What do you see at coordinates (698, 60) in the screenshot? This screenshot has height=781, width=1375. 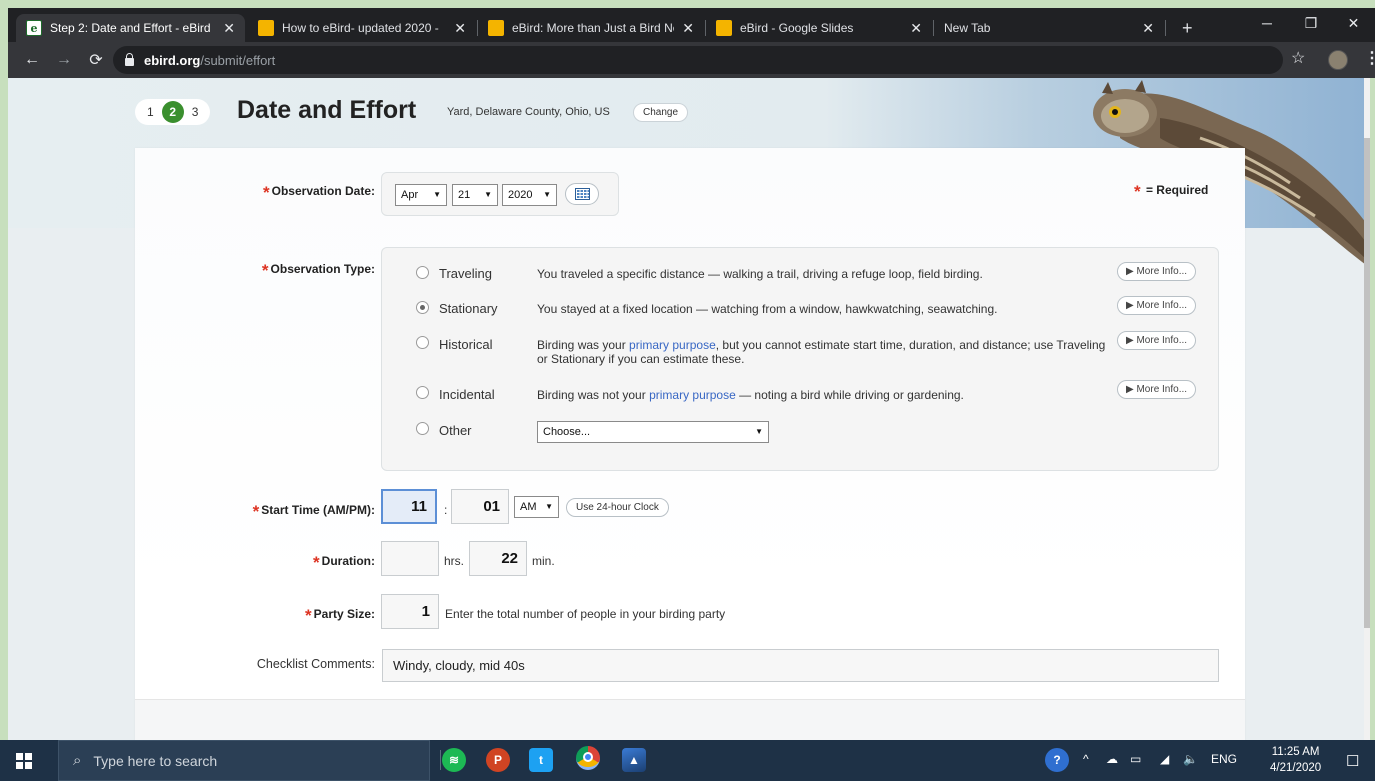 I see `address-bar: ebird.org/submit/effort` at bounding box center [698, 60].